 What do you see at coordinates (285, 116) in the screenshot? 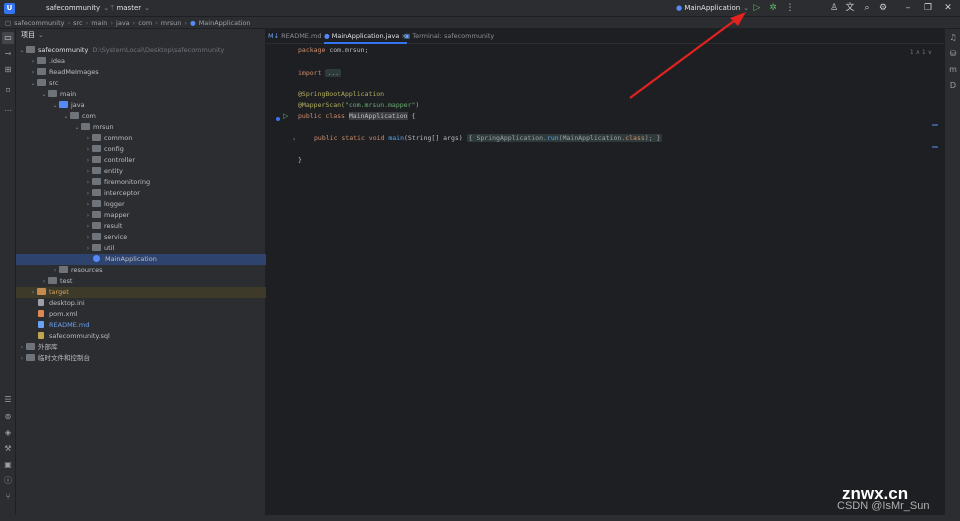
I see `run-gutter-icon: ▷` at bounding box center [285, 116].